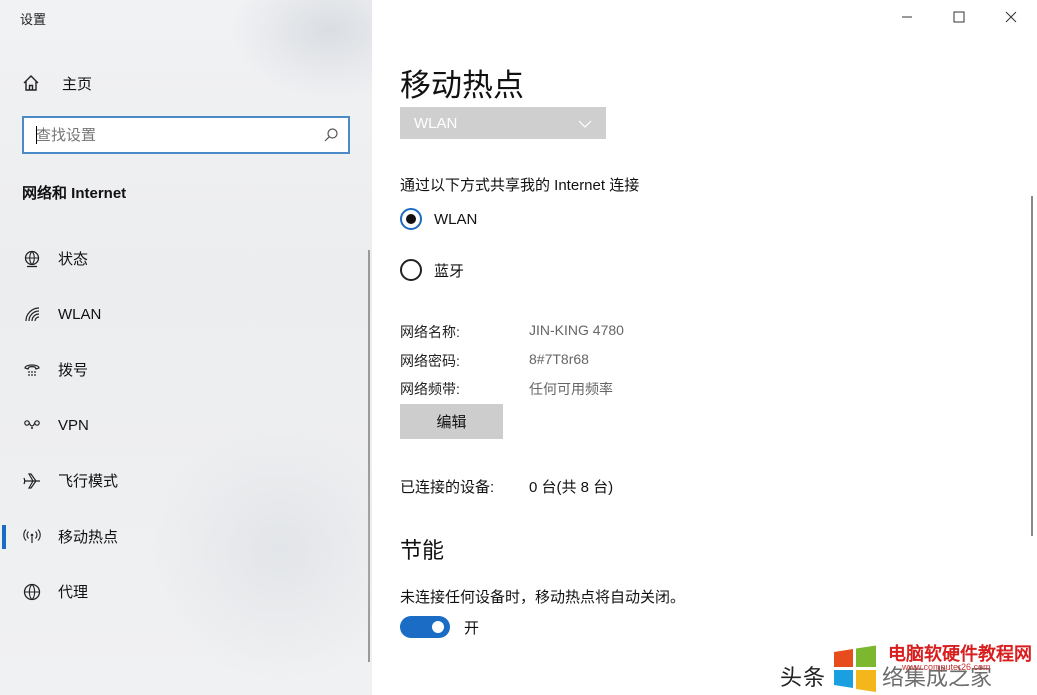 Image resolution: width=1037 pixels, height=695 pixels. I want to click on network-name-row: 网络名称: JIN-KING 4780, so click(512, 332).